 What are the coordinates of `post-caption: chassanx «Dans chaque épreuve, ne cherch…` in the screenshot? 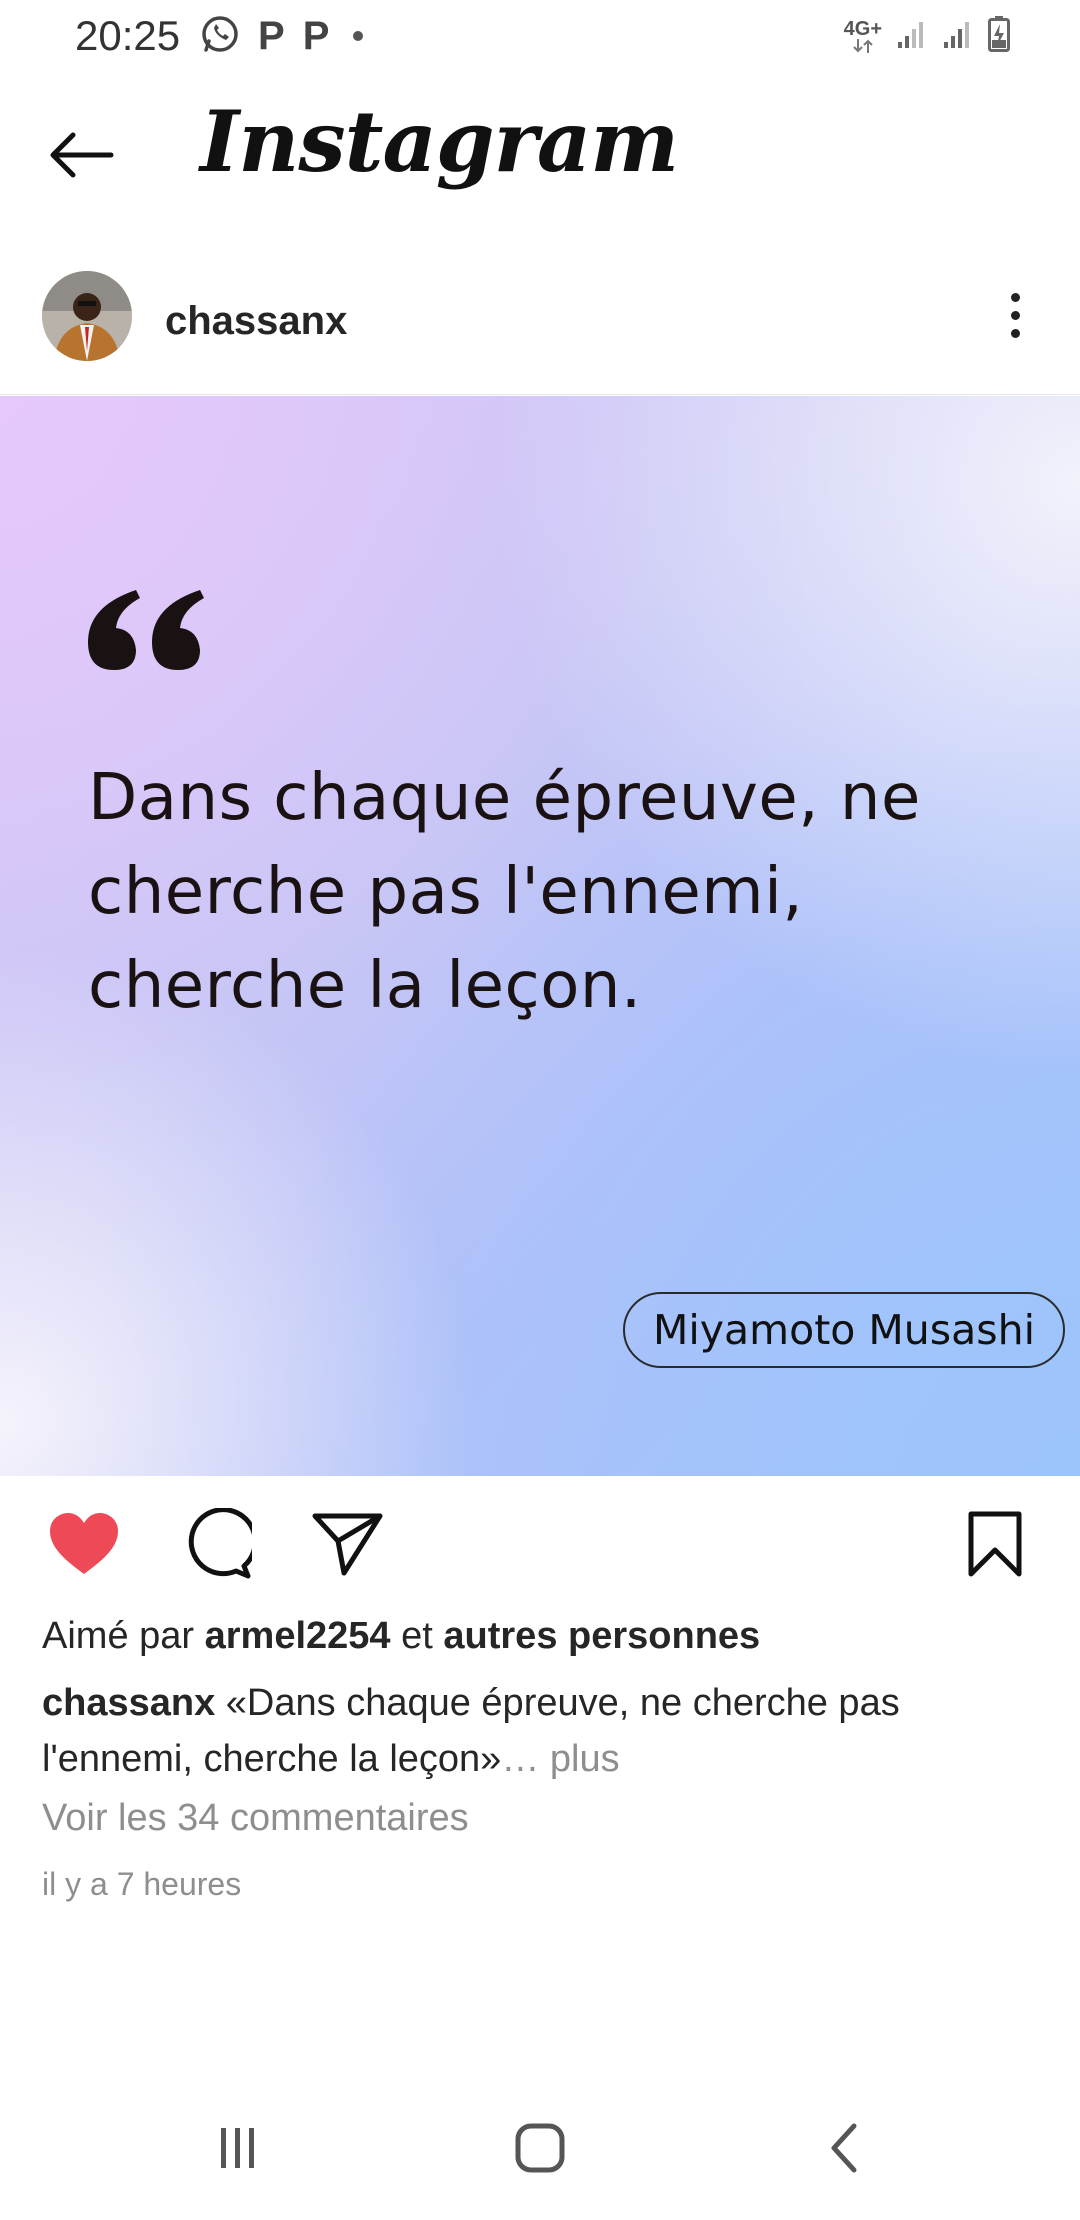 It's located at (542, 1731).